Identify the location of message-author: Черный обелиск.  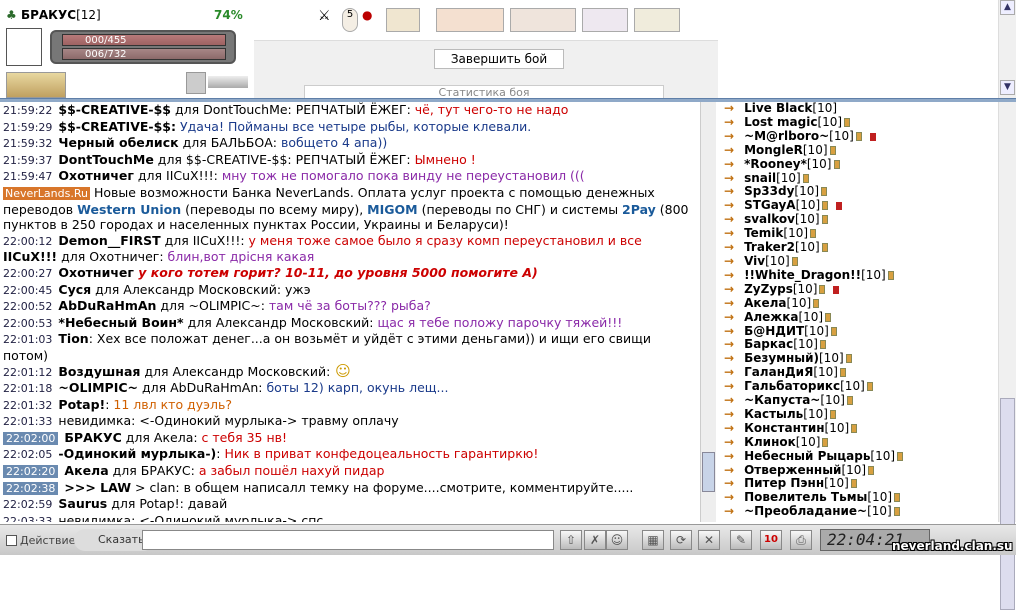
(118, 142).